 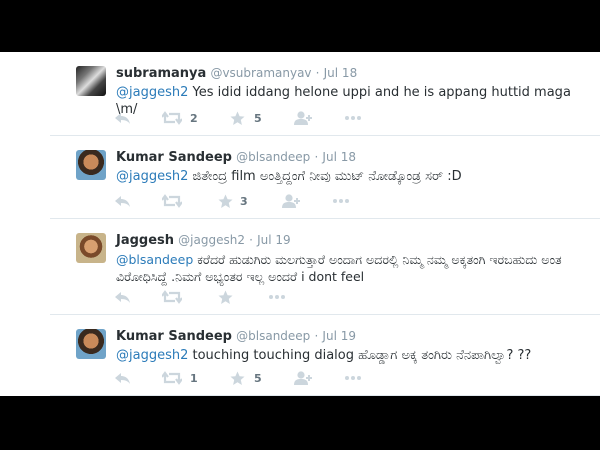 I want to click on favorite-count: 3, so click(x=244, y=201).